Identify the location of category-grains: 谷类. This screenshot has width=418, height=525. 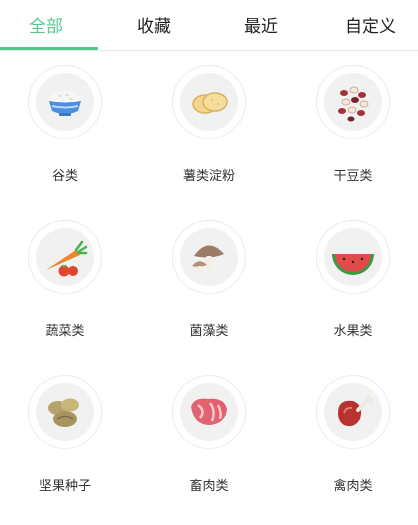
(65, 140).